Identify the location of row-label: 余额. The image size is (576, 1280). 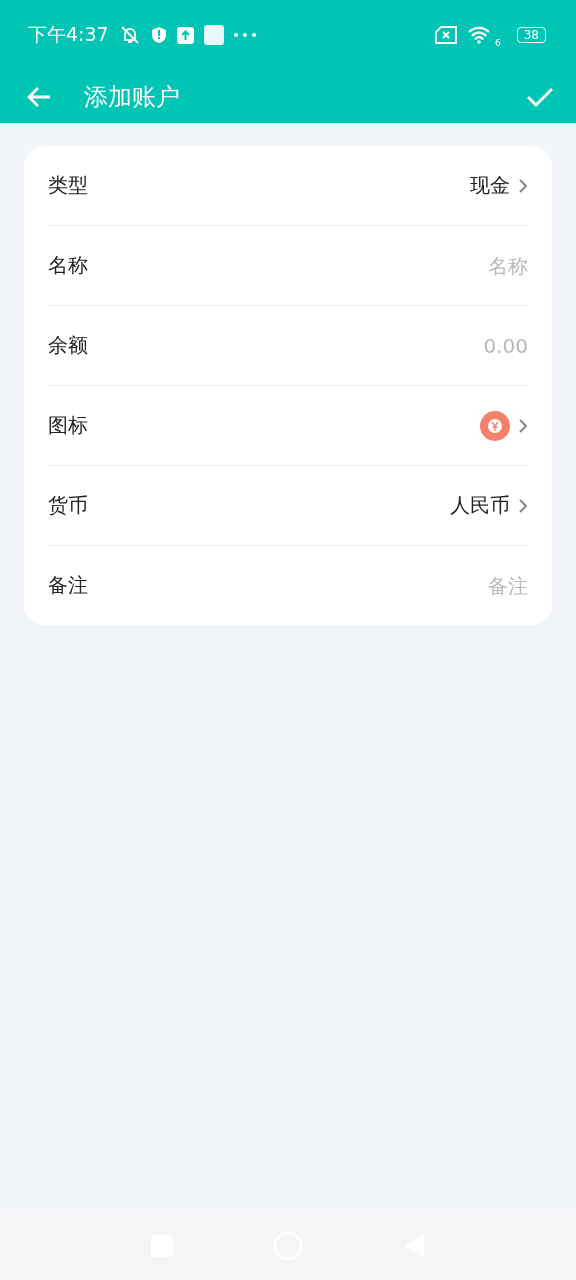
(68, 345).